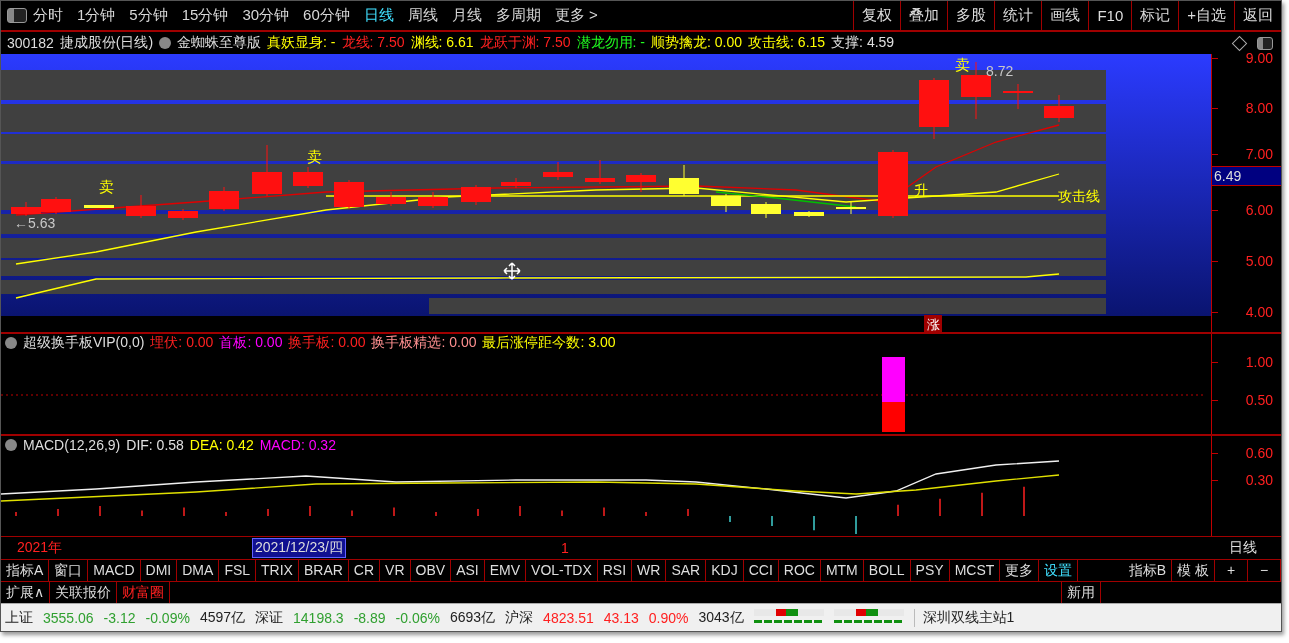 The width and height of the screenshot is (1289, 643). What do you see at coordinates (549, 343) in the screenshot?
I see `indicator-value: 最后涨停距今数: 3.00` at bounding box center [549, 343].